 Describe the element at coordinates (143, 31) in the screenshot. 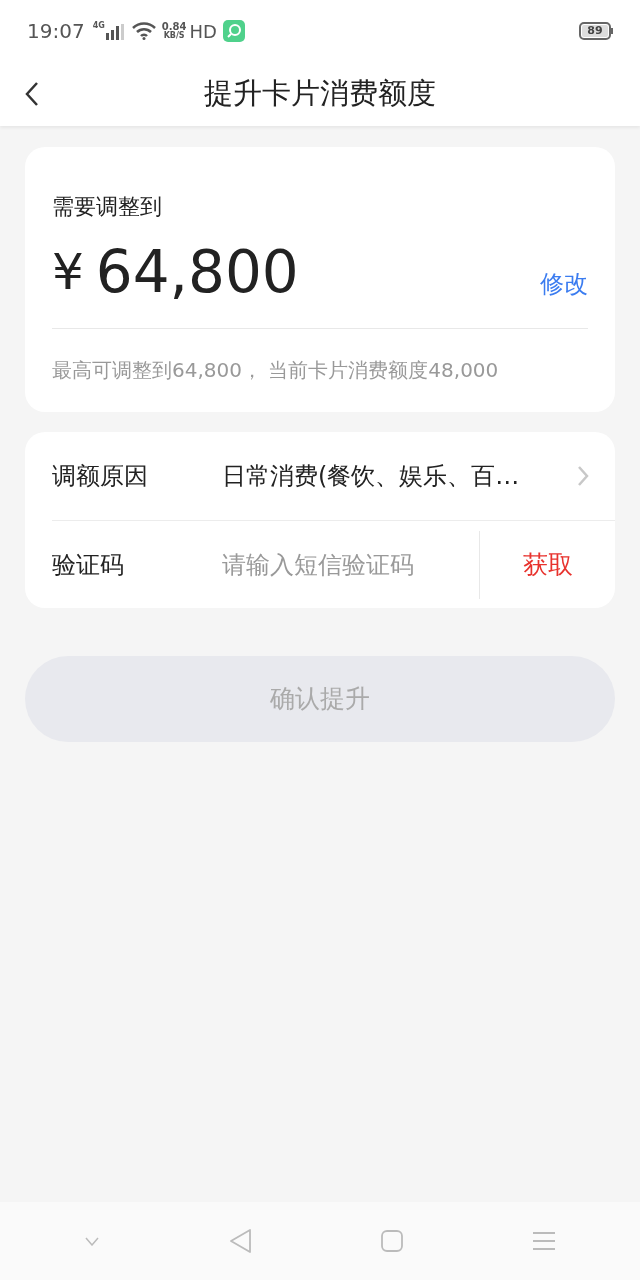

I see `wifi-icon` at that location.